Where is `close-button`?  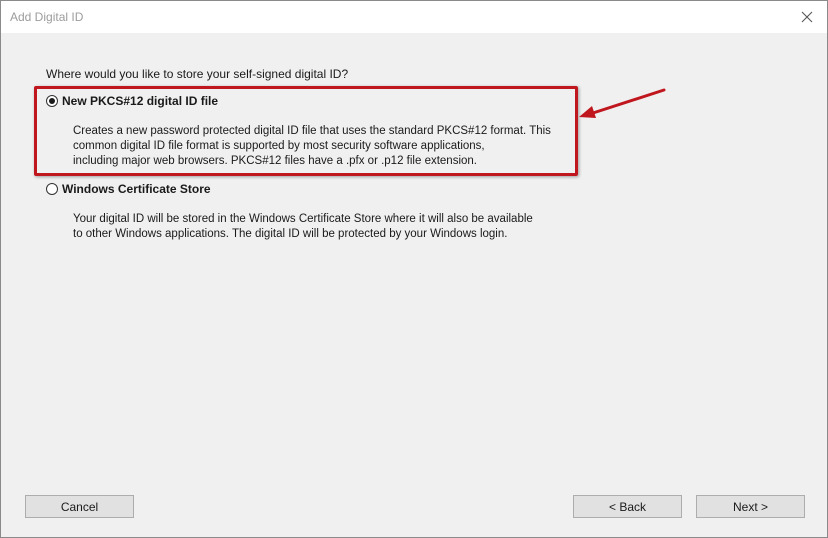
close-button is located at coordinates (807, 17).